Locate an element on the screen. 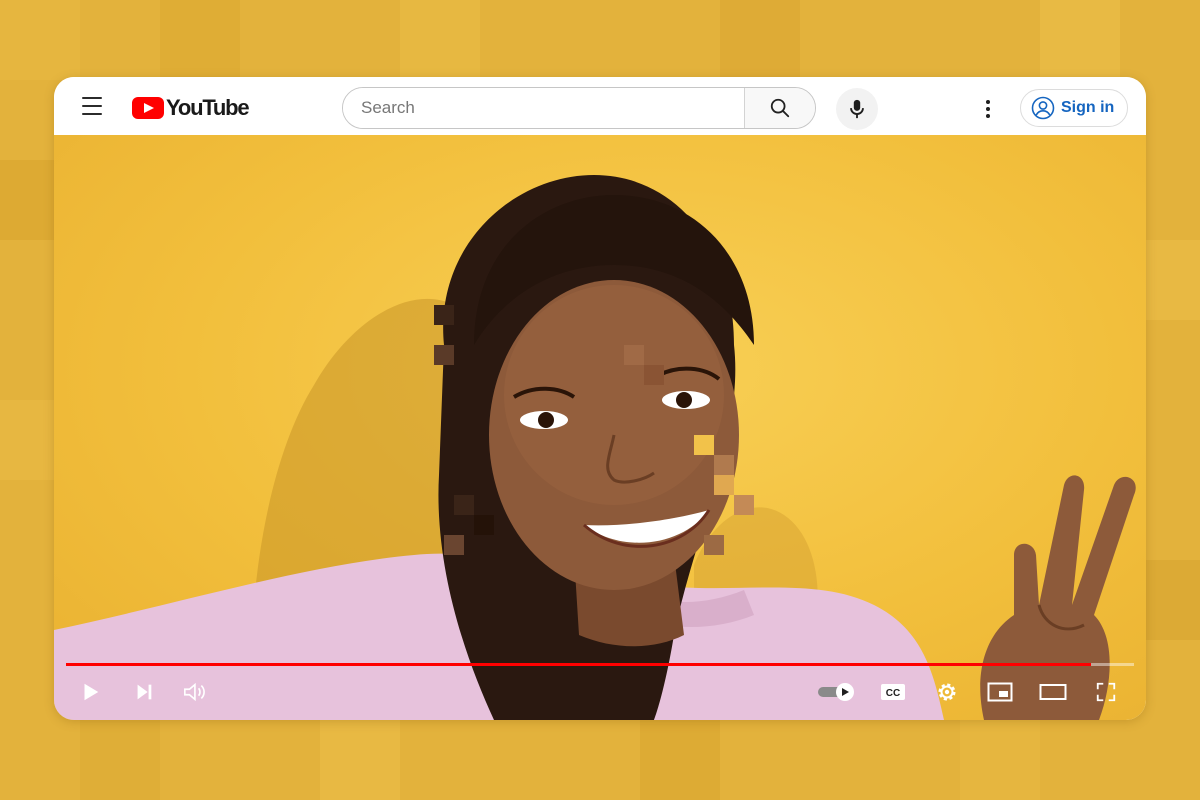  theater-mode-icon is located at coordinates (1053, 692).